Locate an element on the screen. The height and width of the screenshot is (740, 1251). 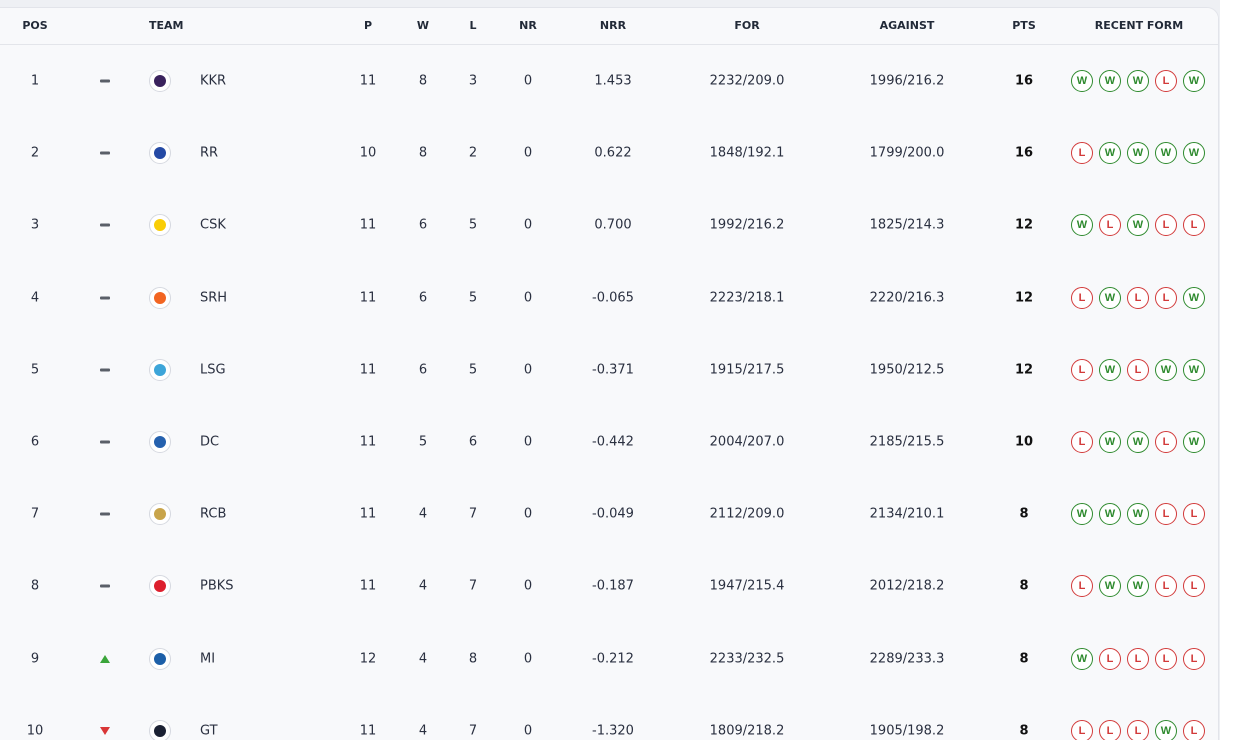
team-name: GT is located at coordinates (209, 730).